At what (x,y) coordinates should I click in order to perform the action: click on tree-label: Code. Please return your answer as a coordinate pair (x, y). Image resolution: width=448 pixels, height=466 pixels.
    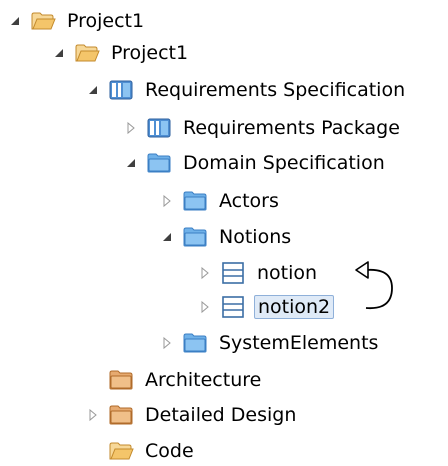
    Looking at the image, I should click on (169, 451).